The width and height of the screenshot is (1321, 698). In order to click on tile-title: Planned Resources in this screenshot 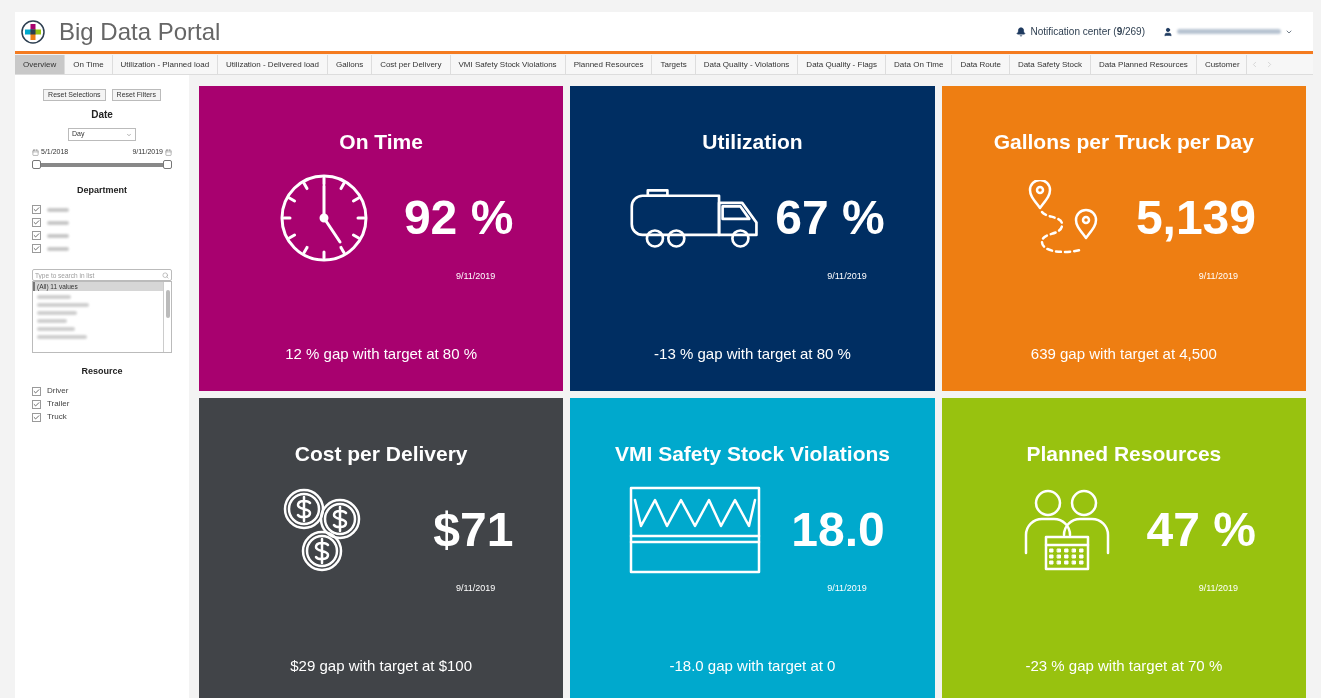, I will do `click(1124, 454)`.